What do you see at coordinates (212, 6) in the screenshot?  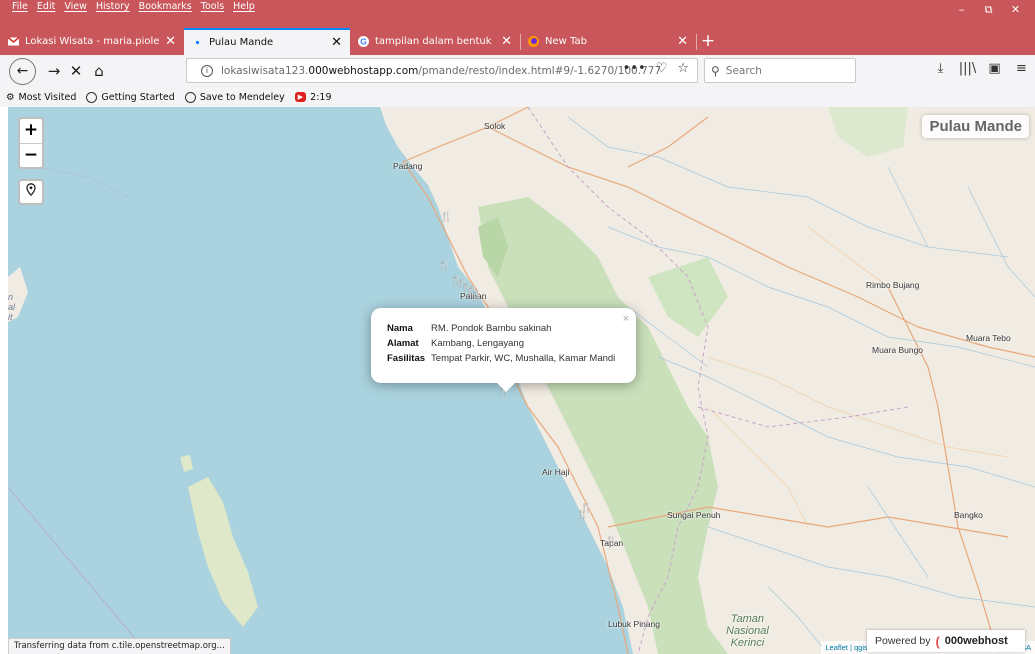 I see `menu-tools: Tools` at bounding box center [212, 6].